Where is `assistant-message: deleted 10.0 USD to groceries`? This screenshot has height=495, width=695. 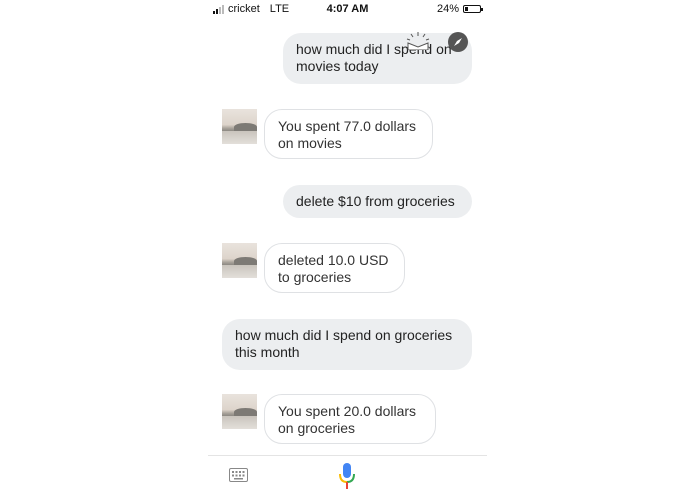
assistant-message: deleted 10.0 USD to groceries is located at coordinates (334, 268).